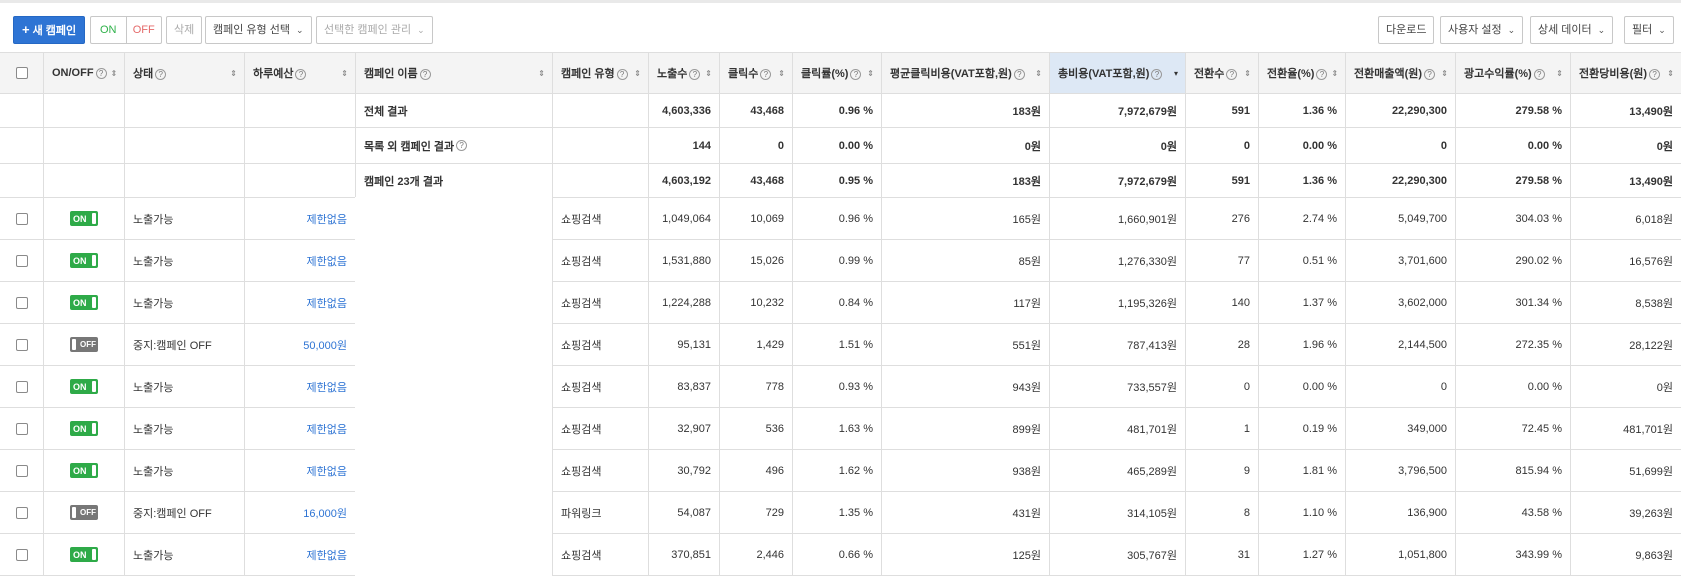 The width and height of the screenshot is (1681, 579). I want to click on campaign-type-cell: 쇼핑검색, so click(600, 386).